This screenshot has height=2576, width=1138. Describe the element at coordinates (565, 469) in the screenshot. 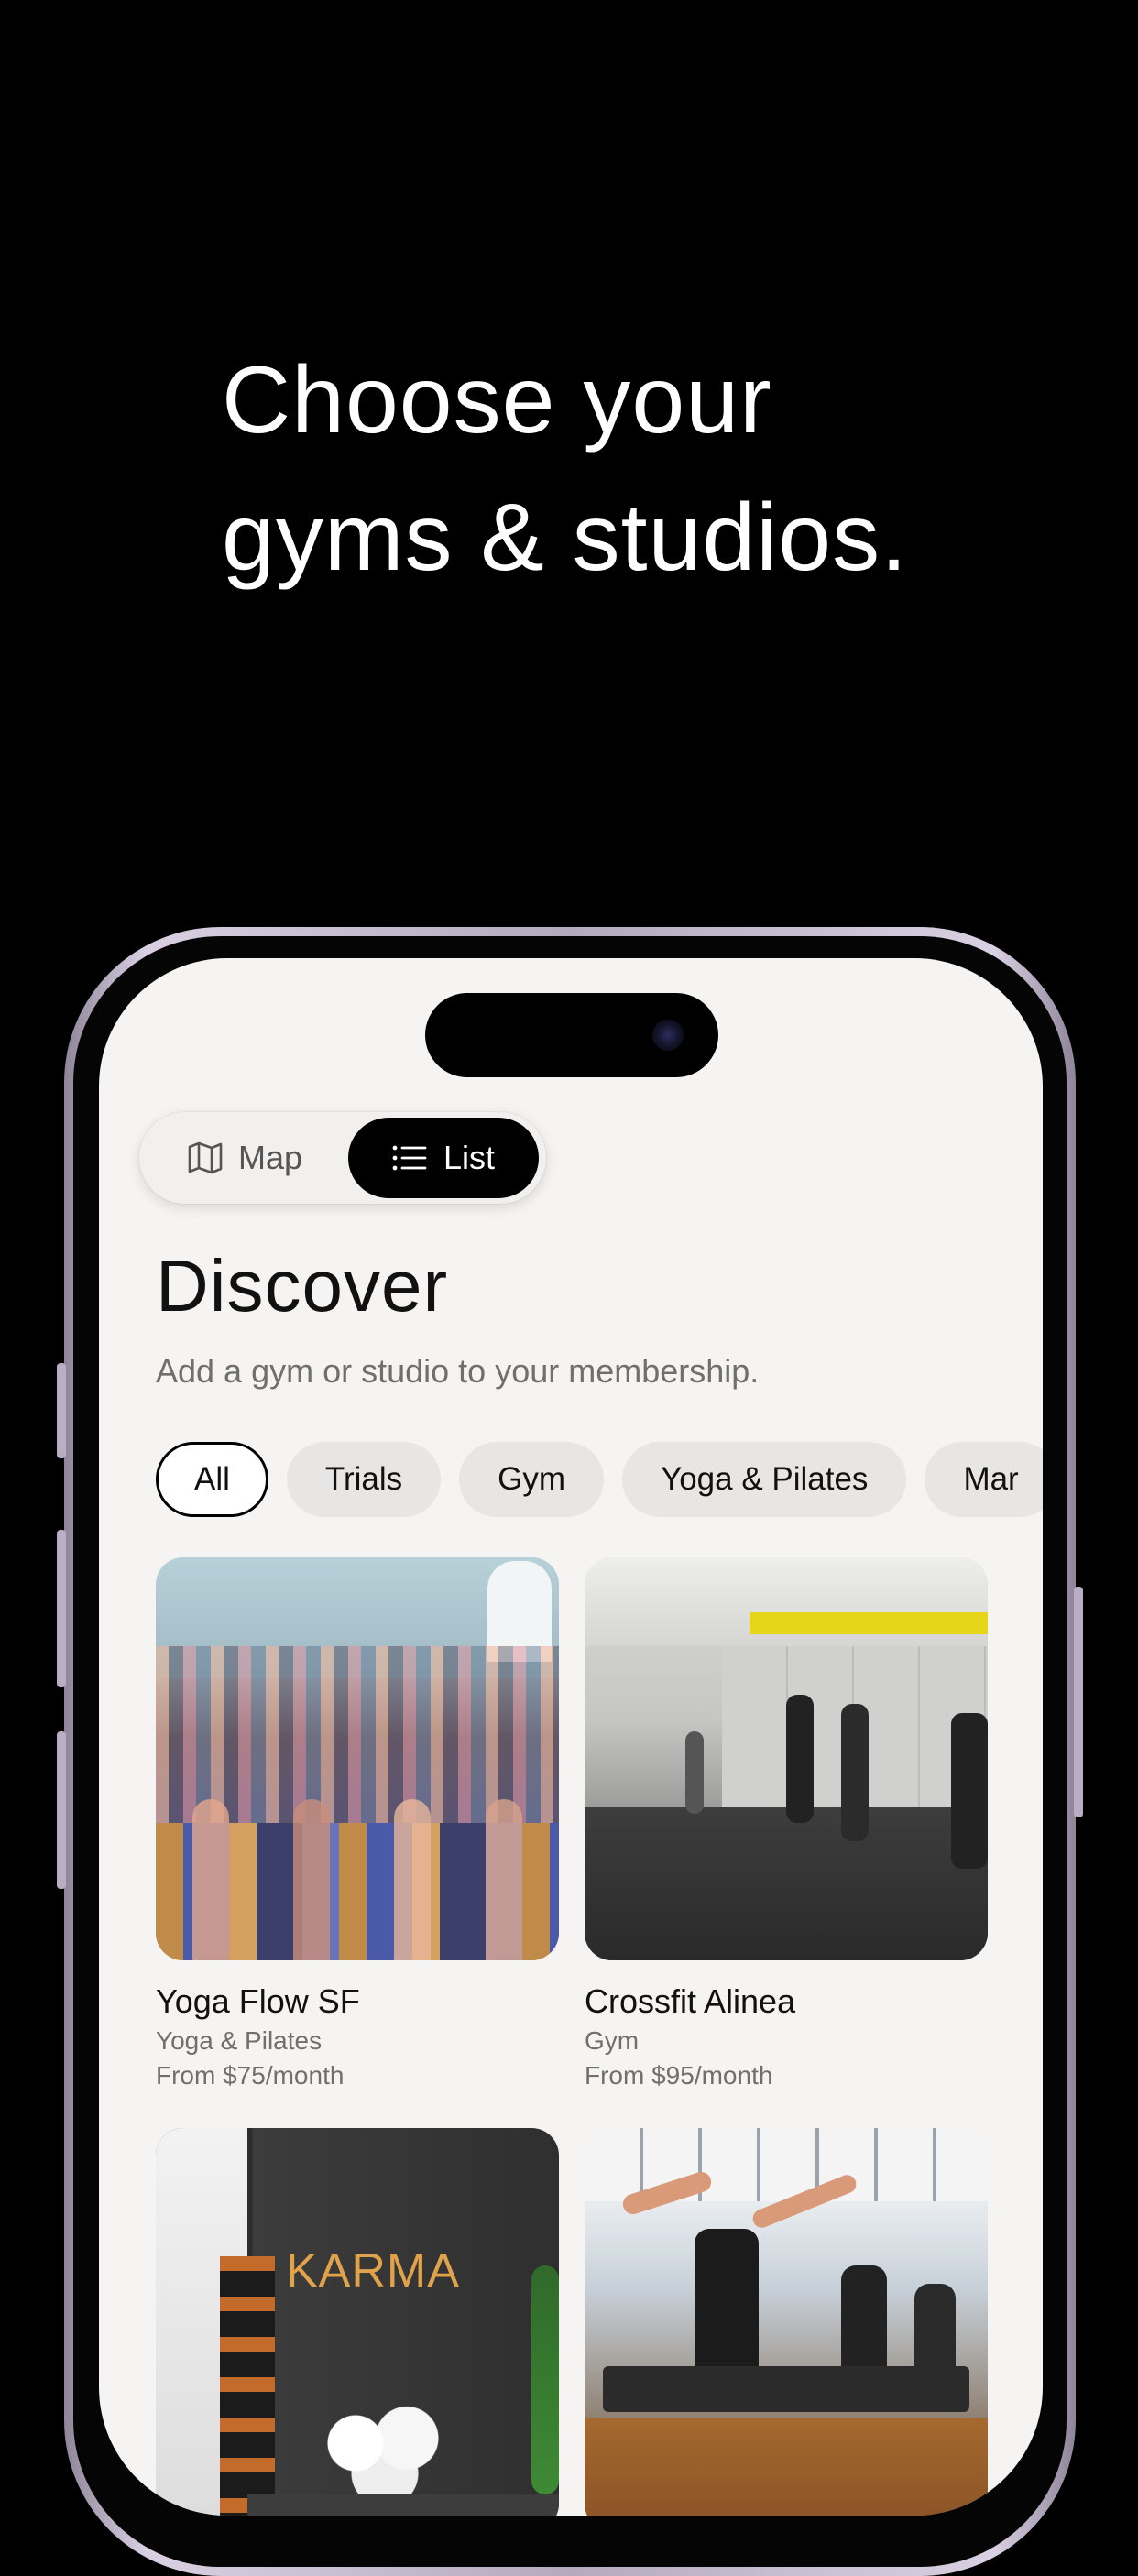

I see `headline: Choose your gyms & studios.` at that location.